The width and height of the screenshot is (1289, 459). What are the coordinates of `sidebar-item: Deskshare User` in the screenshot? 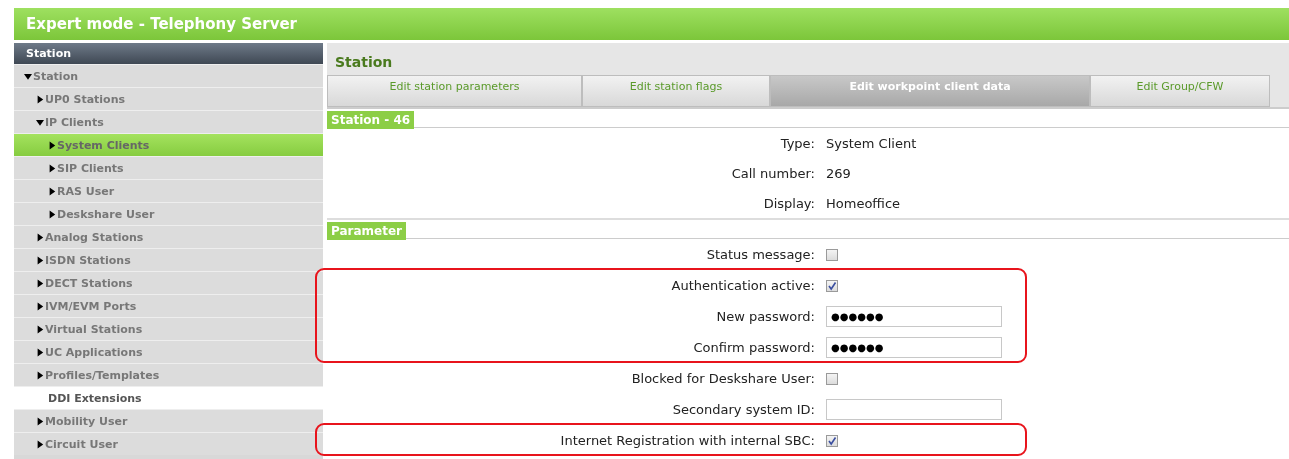 It's located at (168, 213).